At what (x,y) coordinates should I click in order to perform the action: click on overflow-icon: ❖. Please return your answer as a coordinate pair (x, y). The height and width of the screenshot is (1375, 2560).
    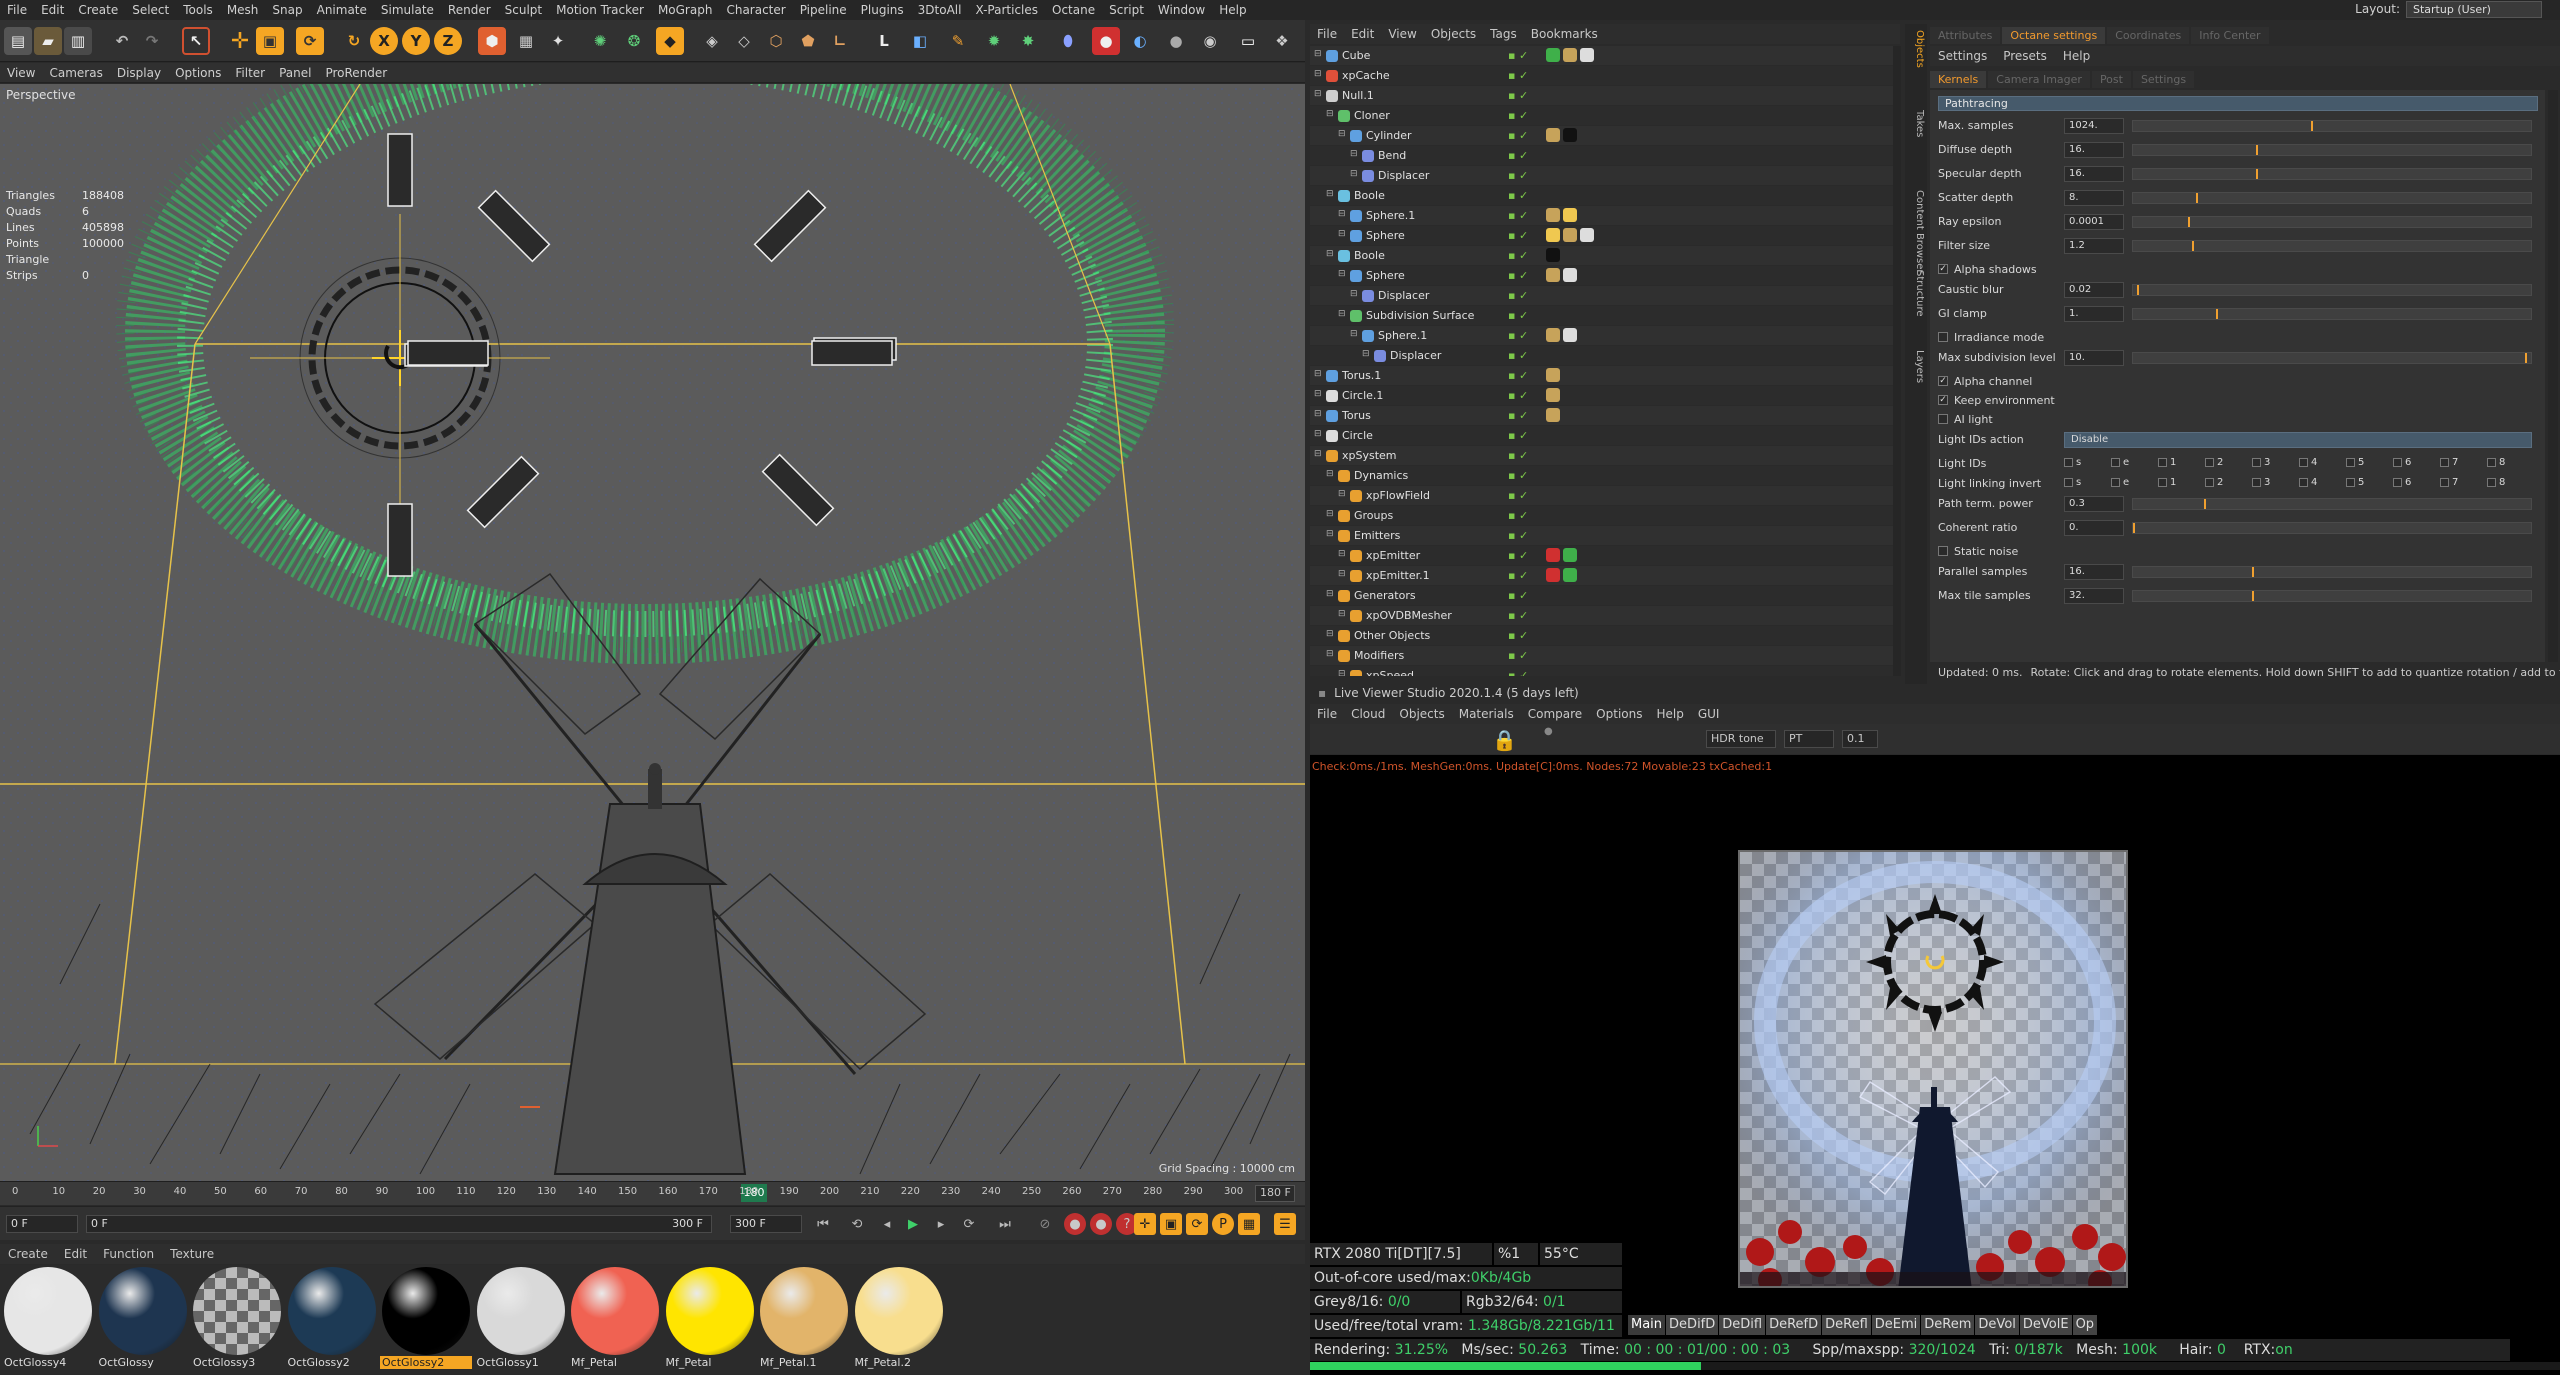
    Looking at the image, I should click on (1282, 41).